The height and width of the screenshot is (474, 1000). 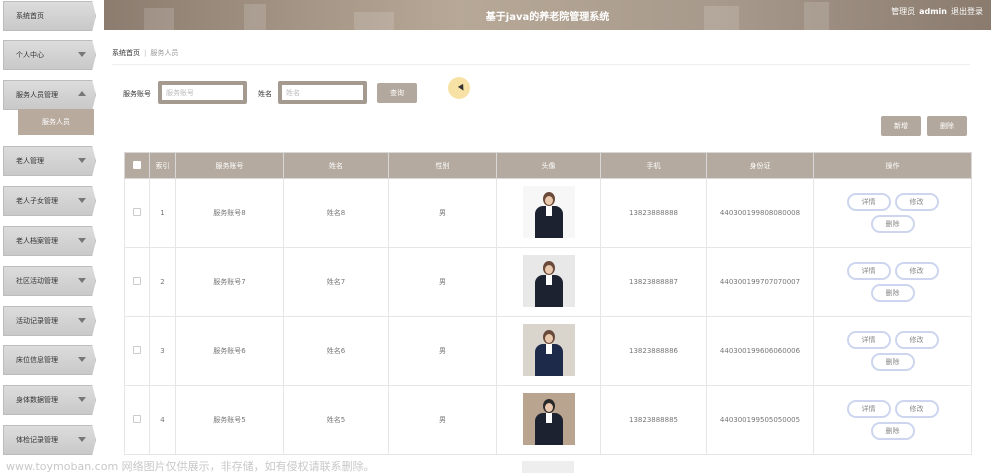 I want to click on nav-item-staff-management: 服务人员管理, so click(x=49, y=95).